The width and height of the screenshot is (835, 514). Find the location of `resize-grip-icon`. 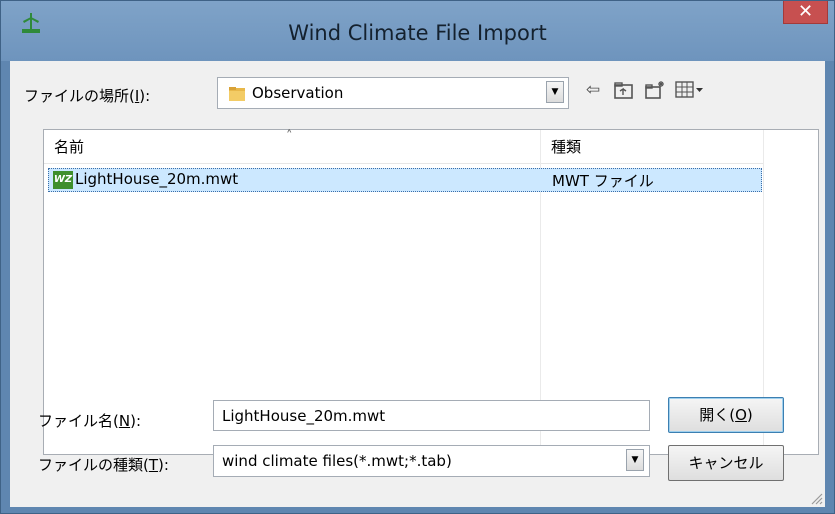

resize-grip-icon is located at coordinates (816, 498).